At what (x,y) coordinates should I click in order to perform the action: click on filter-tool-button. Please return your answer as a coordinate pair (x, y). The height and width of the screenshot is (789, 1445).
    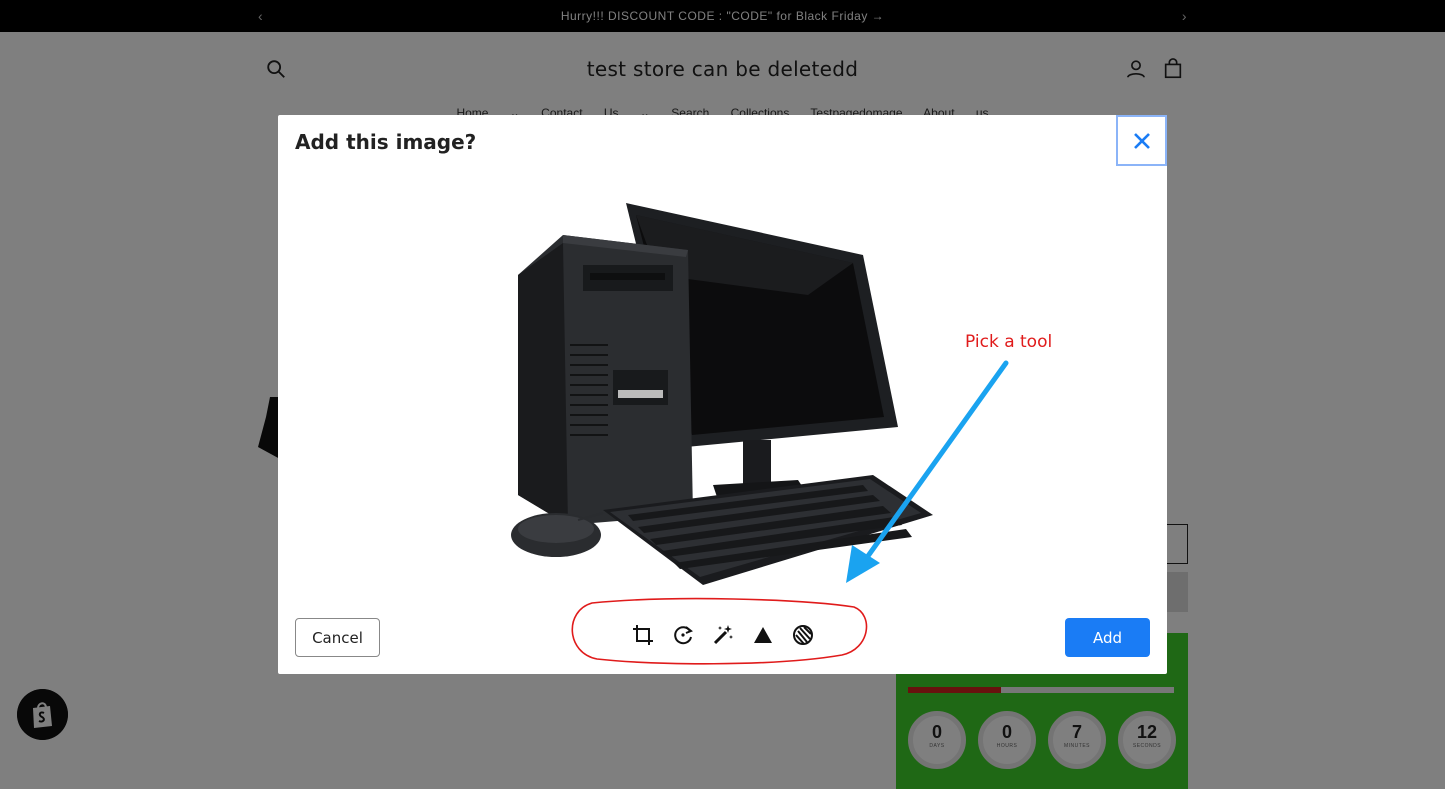
    Looking at the image, I should click on (803, 635).